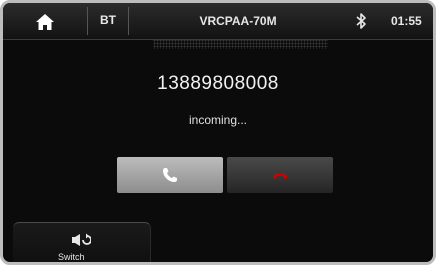  I want to click on phone-hangup-icon, so click(280, 176).